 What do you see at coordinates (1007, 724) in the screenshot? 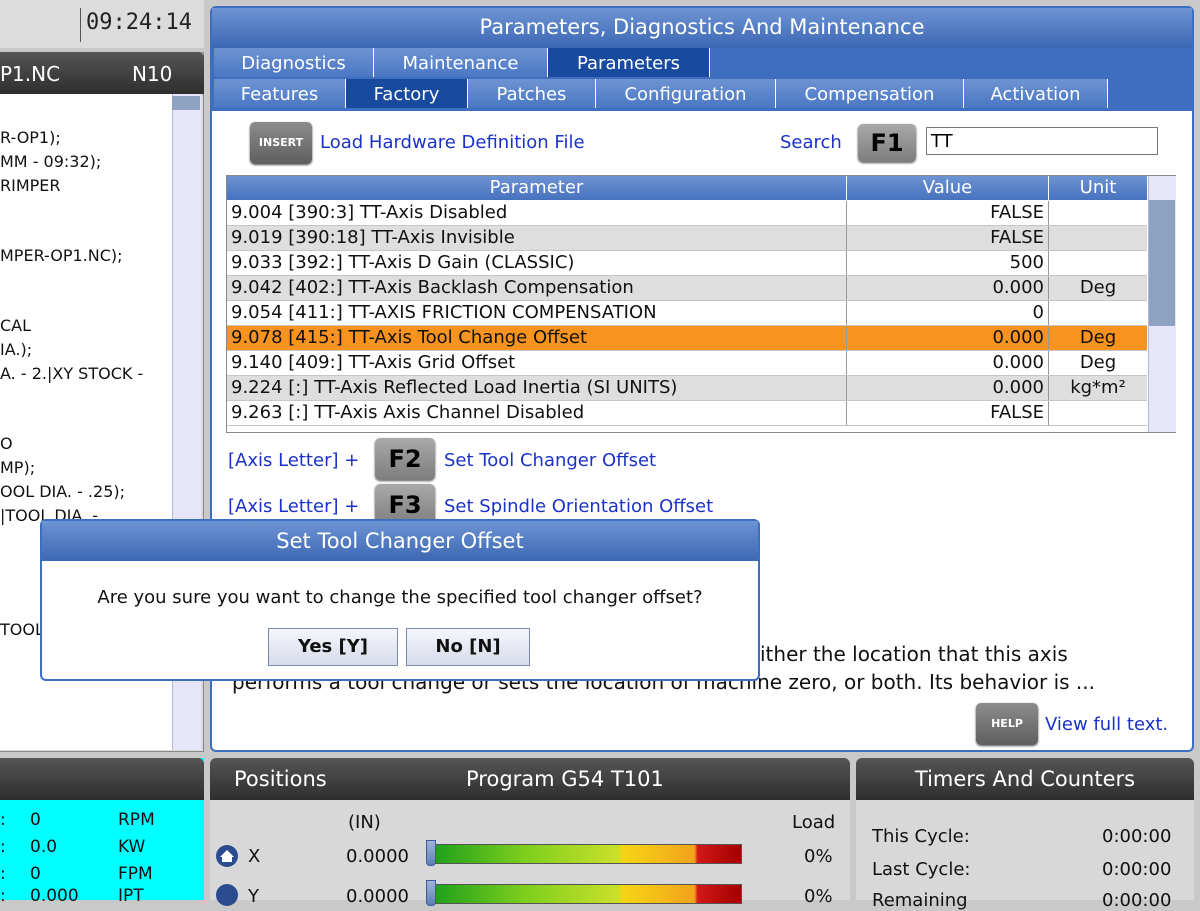
I see `help-key-button: HELP` at bounding box center [1007, 724].